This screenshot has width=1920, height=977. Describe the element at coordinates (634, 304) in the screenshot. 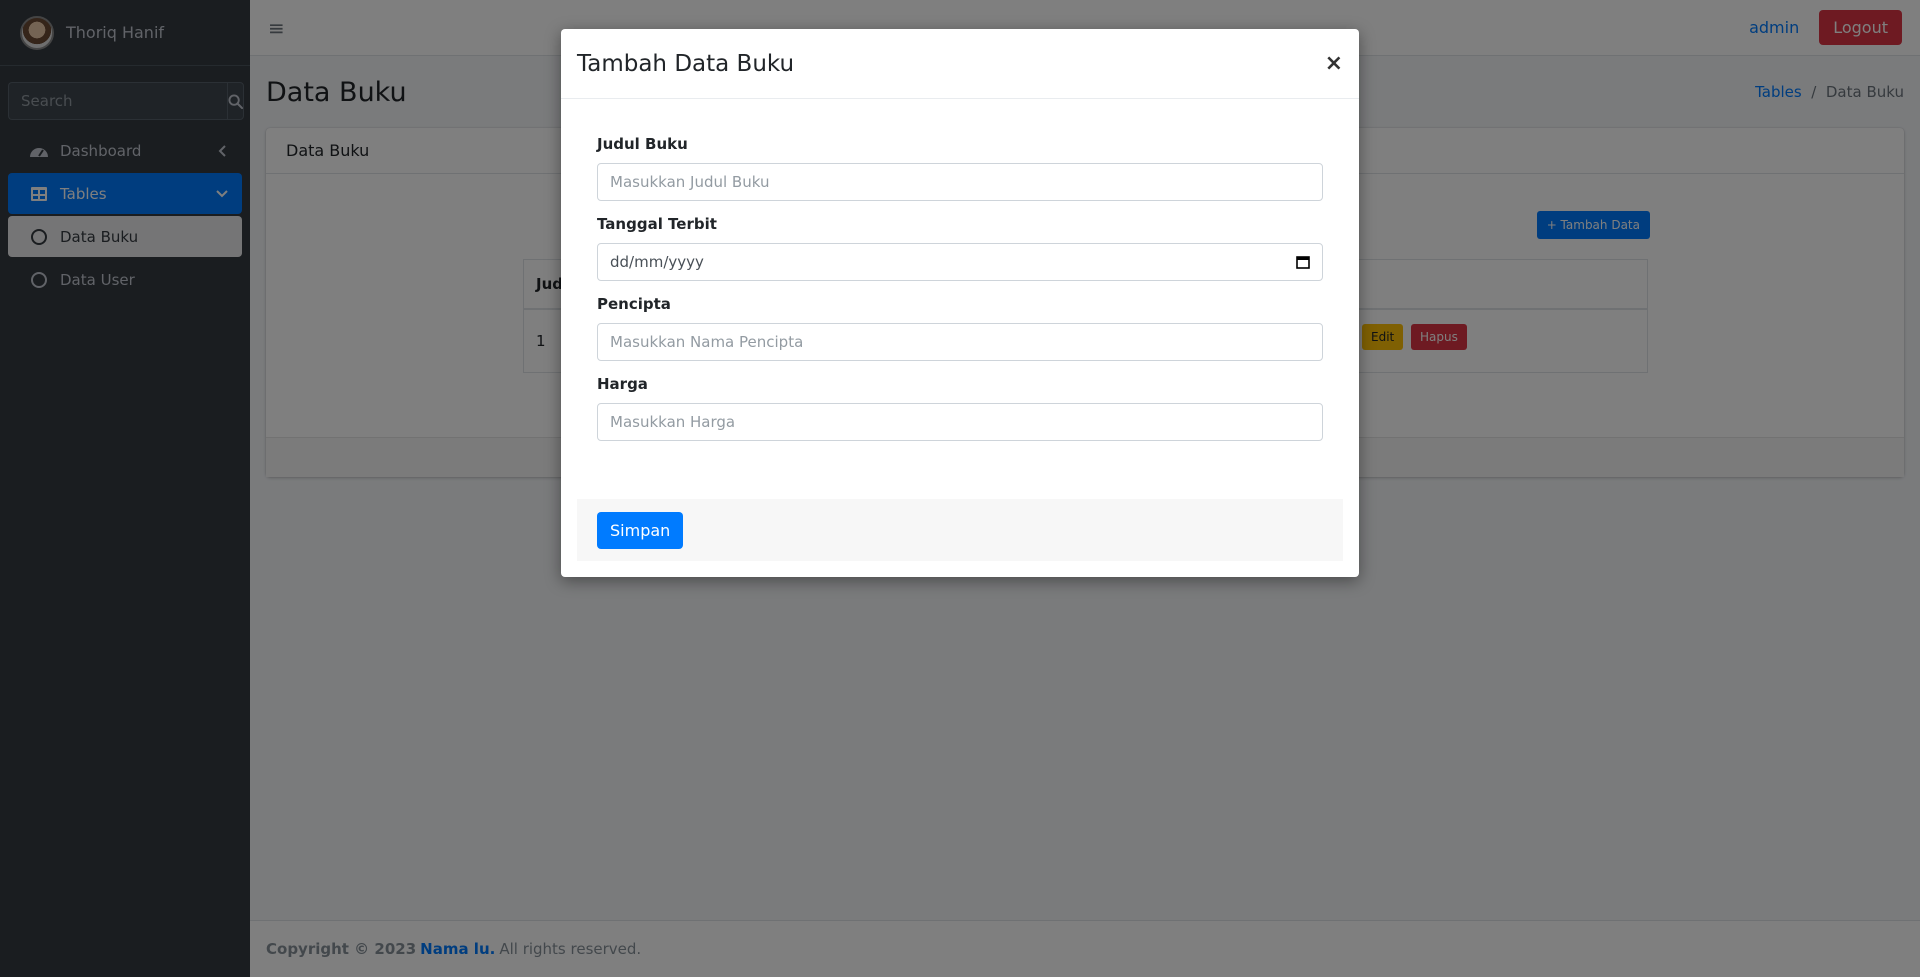

I see `field-label: Pencipta` at that location.